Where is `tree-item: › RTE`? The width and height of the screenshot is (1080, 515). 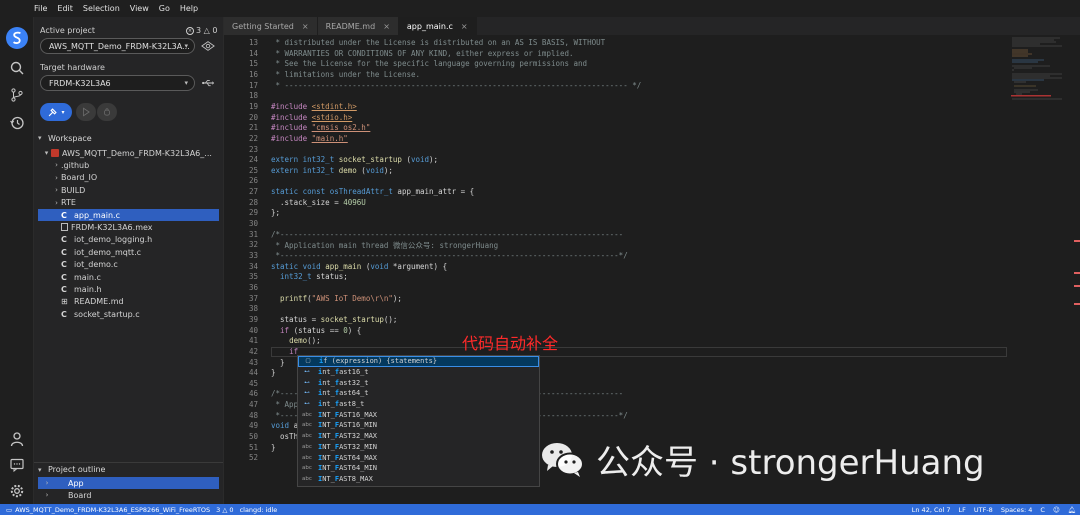 tree-item: › RTE is located at coordinates (128, 203).